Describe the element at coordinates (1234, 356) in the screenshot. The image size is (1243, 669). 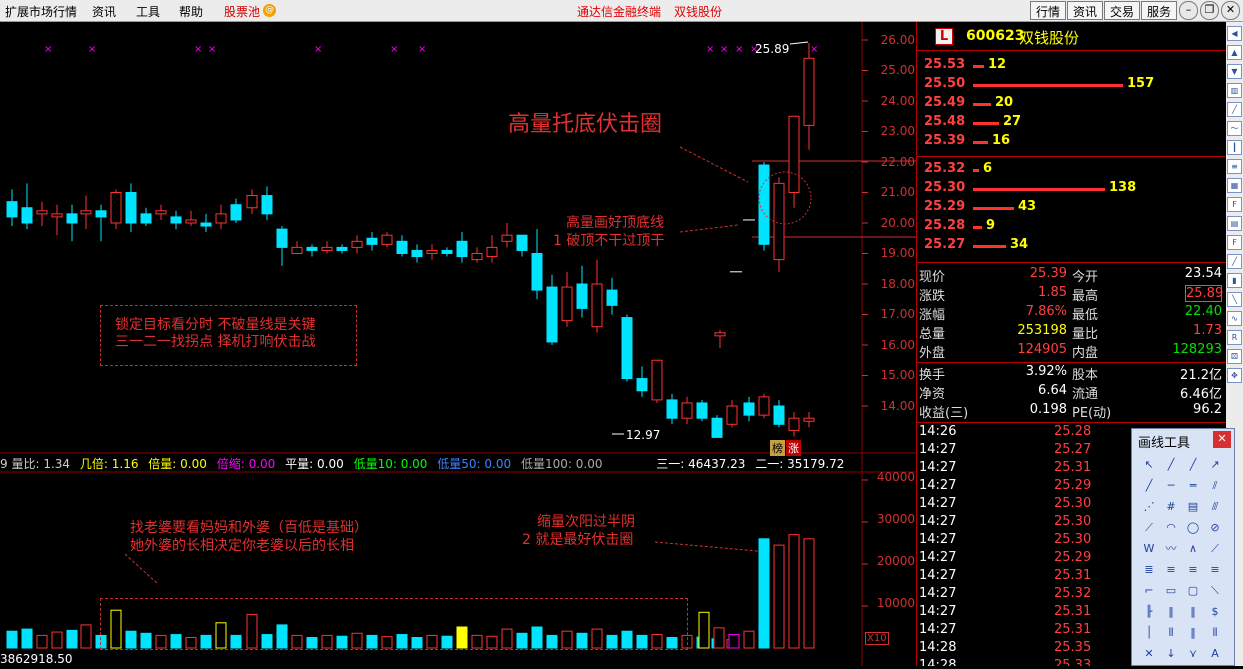
I see `dice-icon: ⚄` at that location.